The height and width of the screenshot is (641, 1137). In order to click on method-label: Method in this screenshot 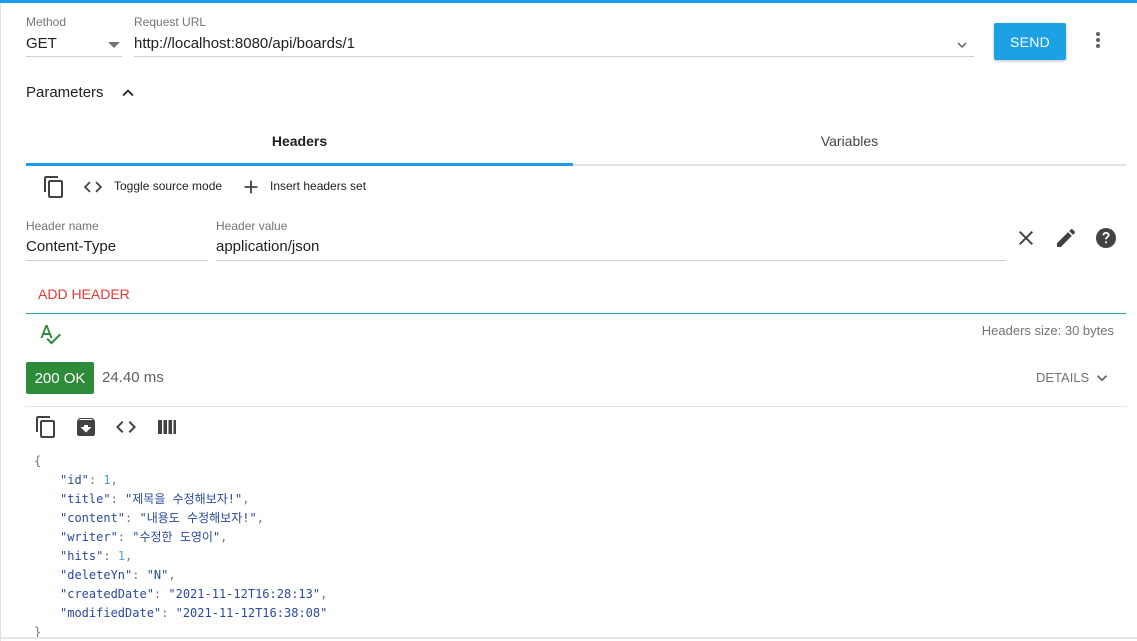, I will do `click(46, 22)`.